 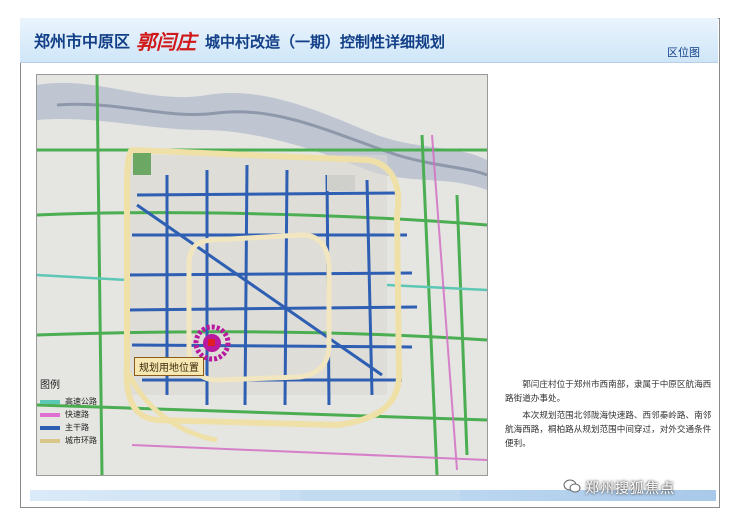 I want to click on map-subtitle: 区位图, so click(x=683, y=52).